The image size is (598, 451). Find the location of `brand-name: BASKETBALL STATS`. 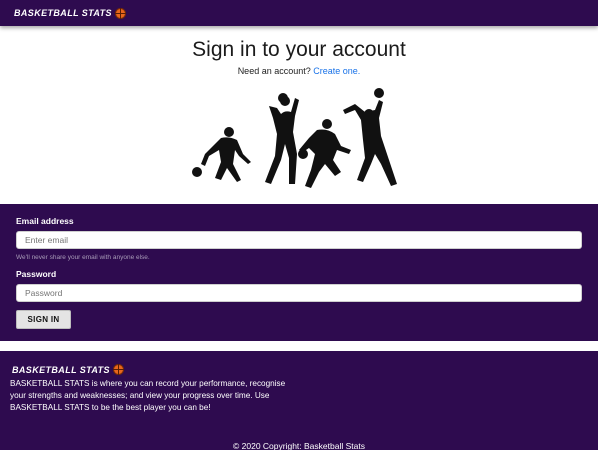

brand-name: BASKETBALL STATS is located at coordinates (63, 13).